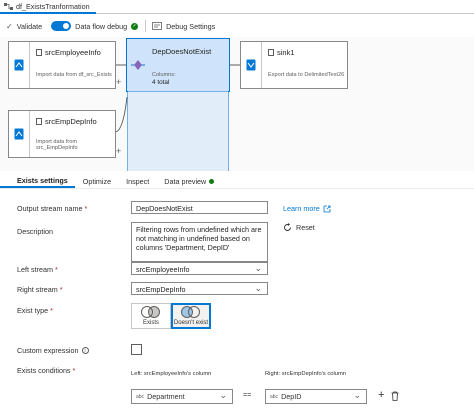 The image size is (474, 418). I want to click on preview-status-dot, so click(212, 181).